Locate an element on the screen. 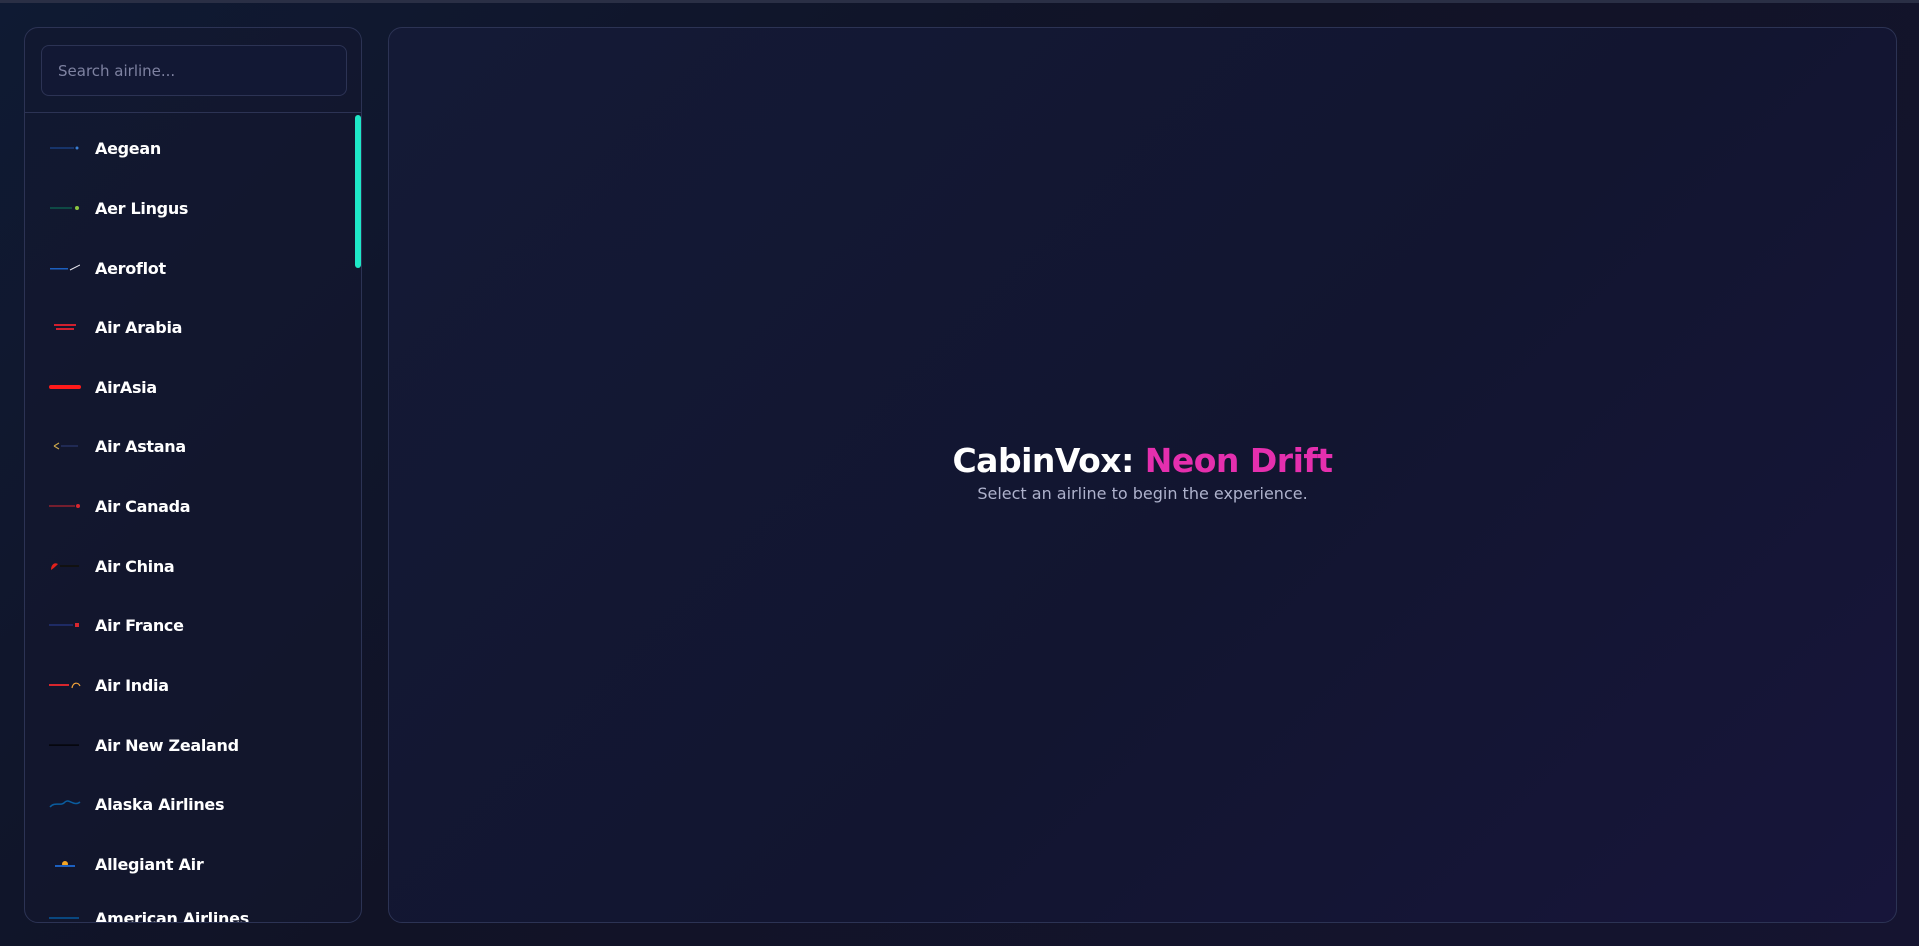  alaska-airlines-logo-icon is located at coordinates (65, 804).